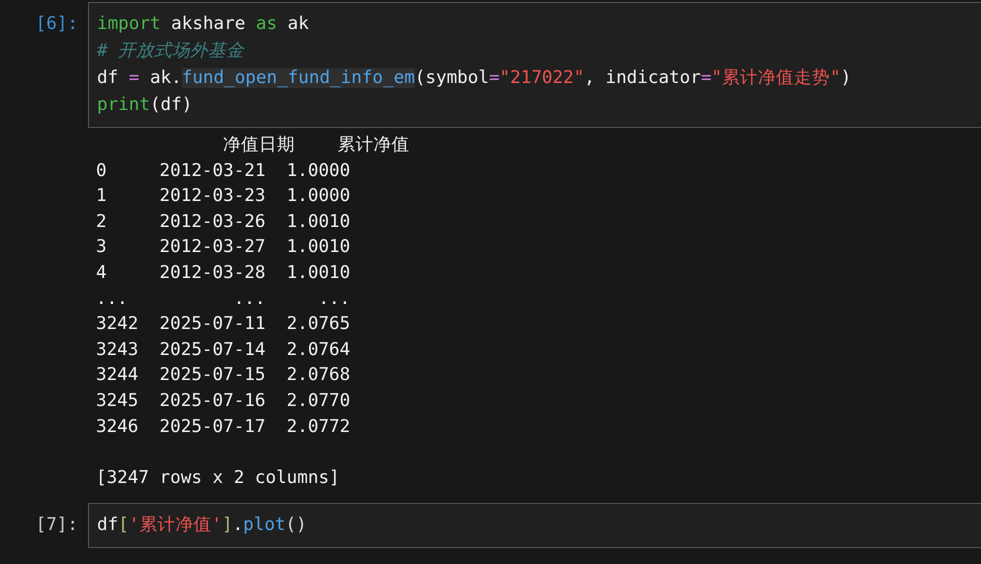  What do you see at coordinates (56, 24) in the screenshot?
I see `cell-prompt: [6]:` at bounding box center [56, 24].